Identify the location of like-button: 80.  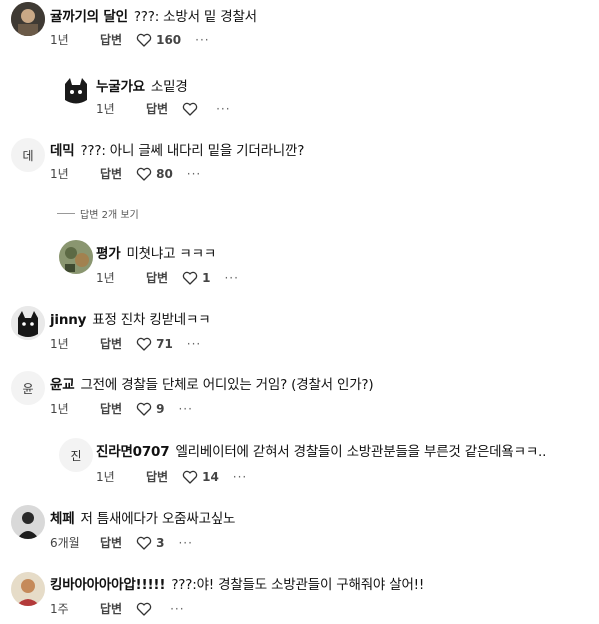
(154, 174).